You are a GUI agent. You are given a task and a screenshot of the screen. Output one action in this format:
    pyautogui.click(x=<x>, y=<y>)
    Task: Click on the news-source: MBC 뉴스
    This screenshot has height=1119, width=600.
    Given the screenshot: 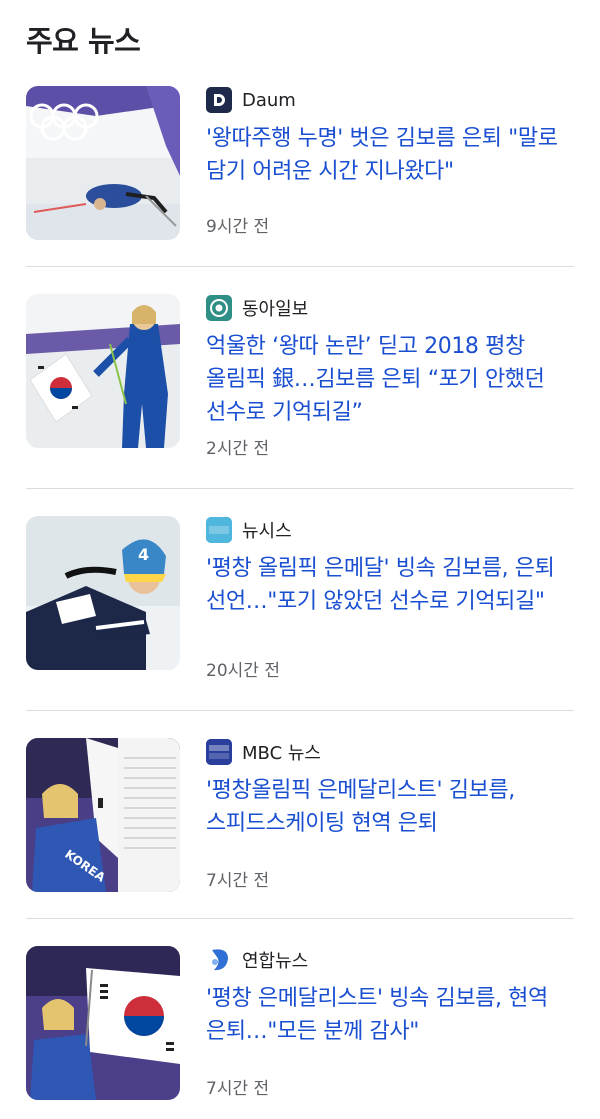 What is the action you would take?
    pyautogui.click(x=263, y=752)
    